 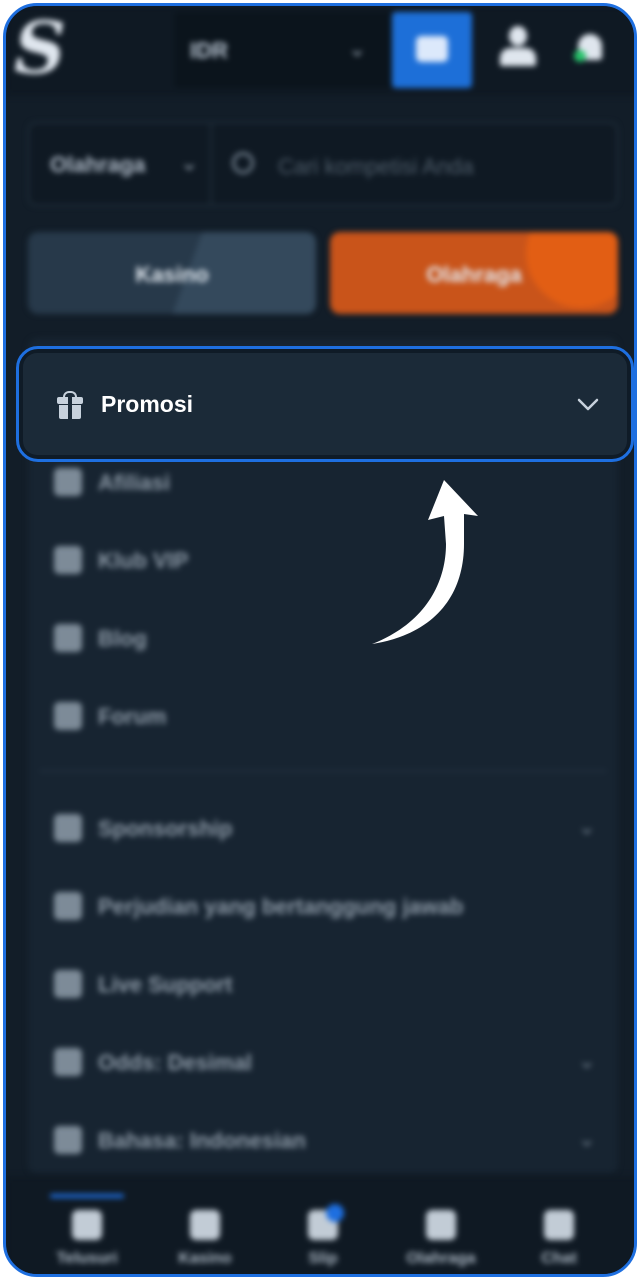 What do you see at coordinates (122, 638) in the screenshot?
I see `menu-item-label: Blog` at bounding box center [122, 638].